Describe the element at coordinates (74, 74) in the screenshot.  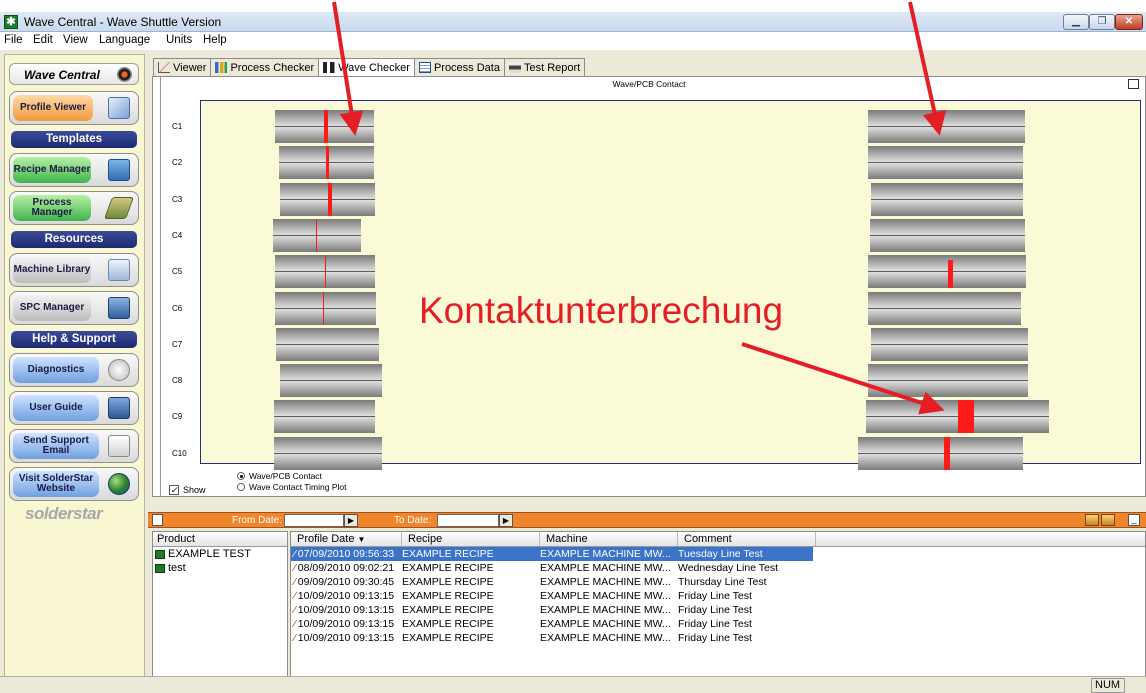
I see `sidebar-header: Wave Central` at that location.